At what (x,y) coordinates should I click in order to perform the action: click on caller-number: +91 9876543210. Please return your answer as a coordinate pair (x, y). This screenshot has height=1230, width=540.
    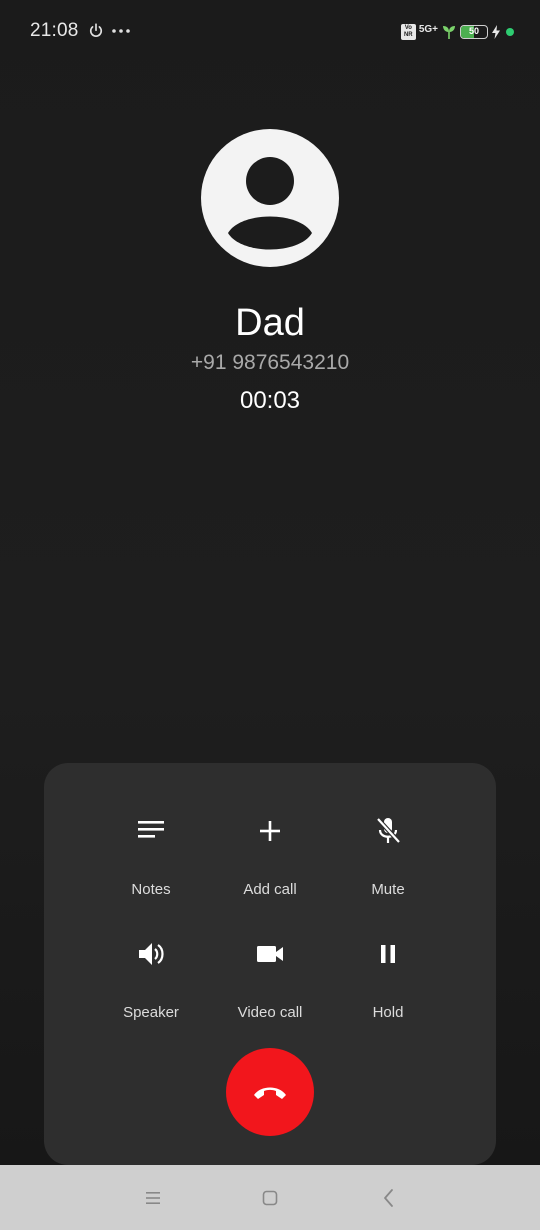
    Looking at the image, I should click on (270, 362).